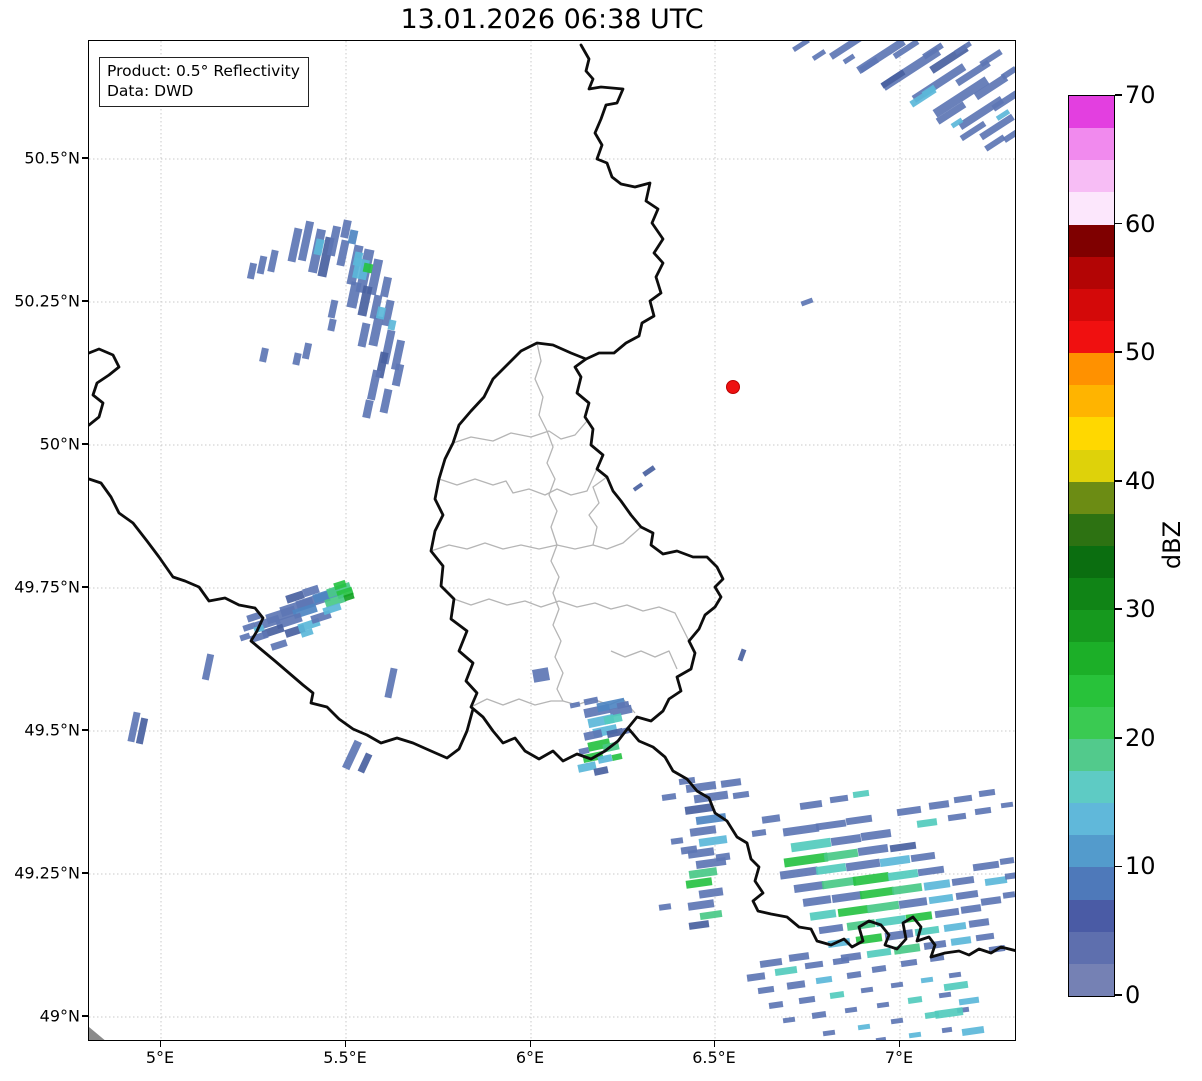  What do you see at coordinates (733, 387) in the screenshot?
I see `radar-site-marker` at bounding box center [733, 387].